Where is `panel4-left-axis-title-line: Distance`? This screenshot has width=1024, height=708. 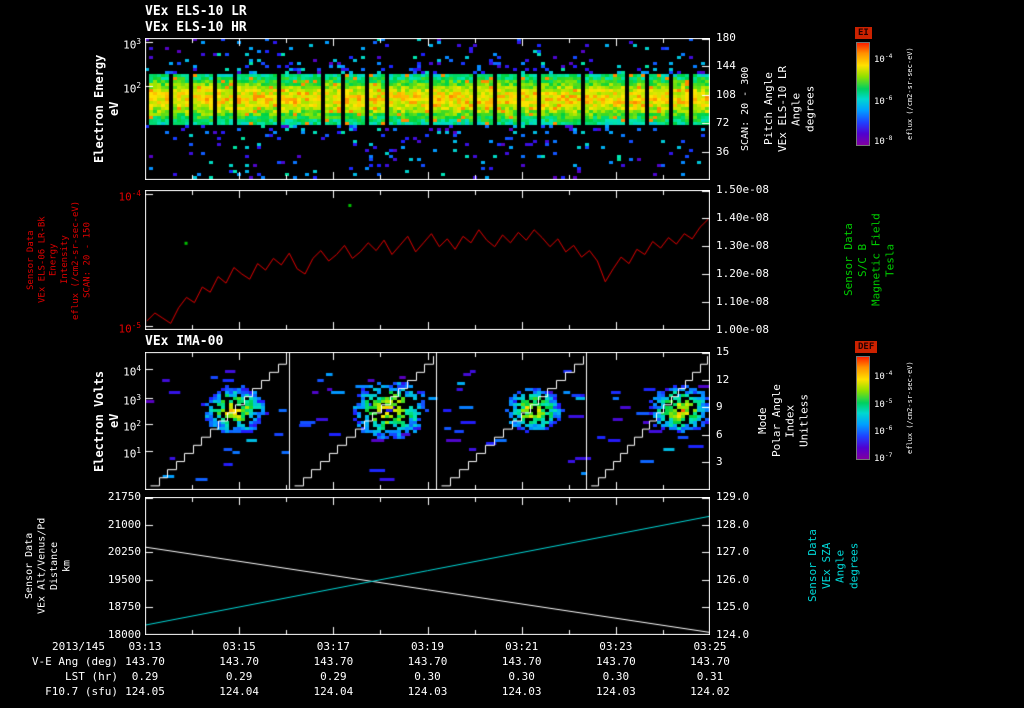
panel4-left-axis-title-line: Distance is located at coordinates (54, 566).